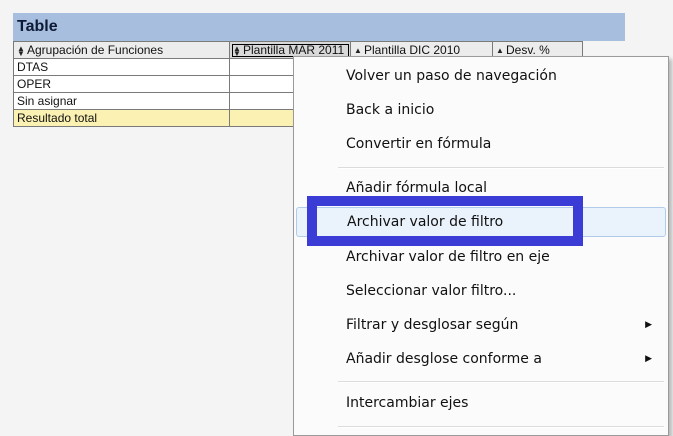 Image resolution: width=673 pixels, height=436 pixels. Describe the element at coordinates (481, 110) in the screenshot. I see `menu-item-back-inicio: Back a inicio` at that location.